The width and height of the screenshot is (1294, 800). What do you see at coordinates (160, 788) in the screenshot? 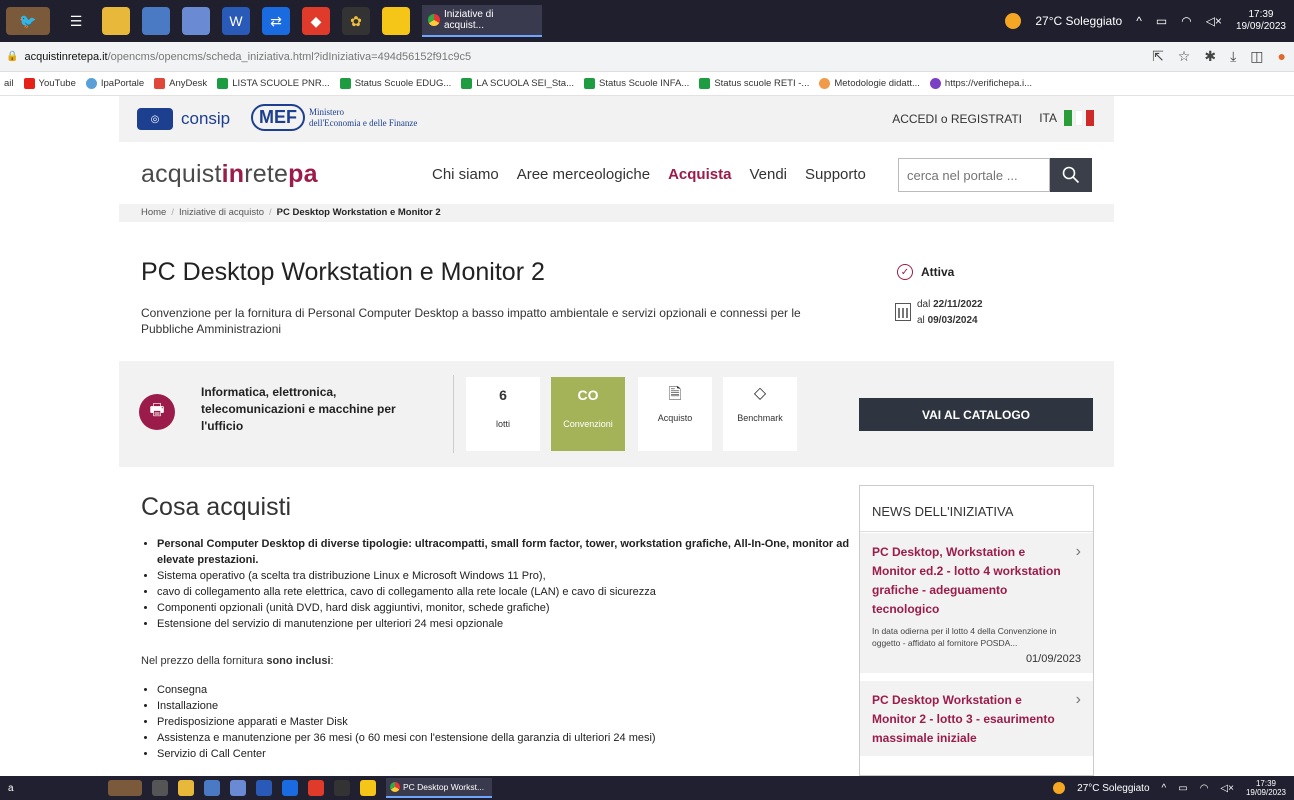
I see `task-view-icon` at bounding box center [160, 788].